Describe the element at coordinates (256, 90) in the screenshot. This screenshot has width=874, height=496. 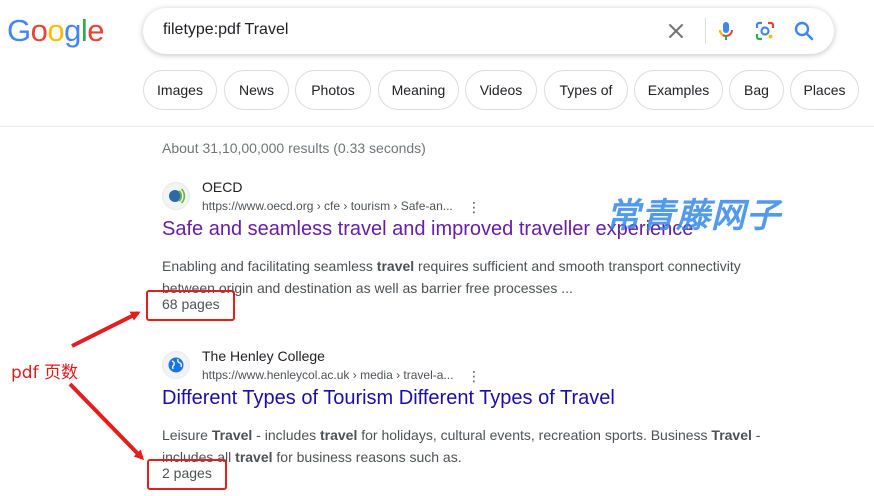
I see `chip-news: News` at that location.